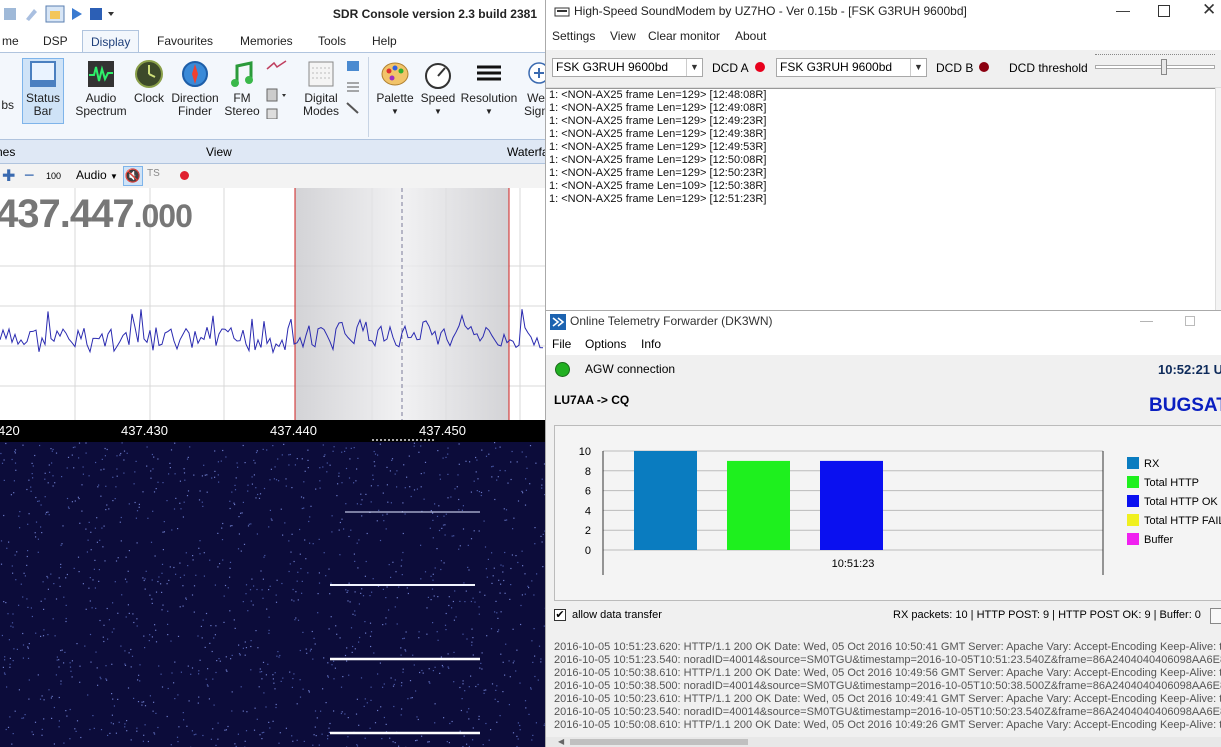  Describe the element at coordinates (853, 564) in the screenshot. I see `x-tick-label: 10:51:23` at that location.